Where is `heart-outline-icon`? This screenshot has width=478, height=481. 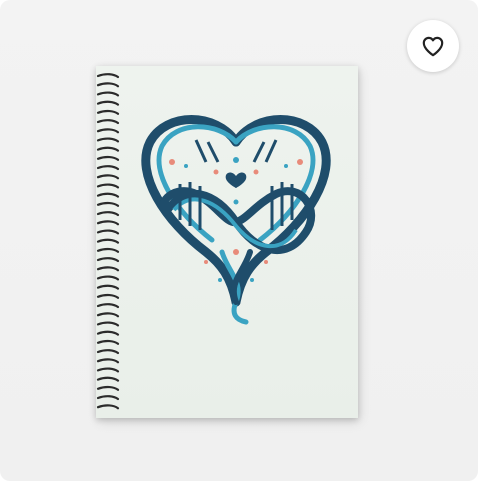
heart-outline-icon is located at coordinates (433, 46).